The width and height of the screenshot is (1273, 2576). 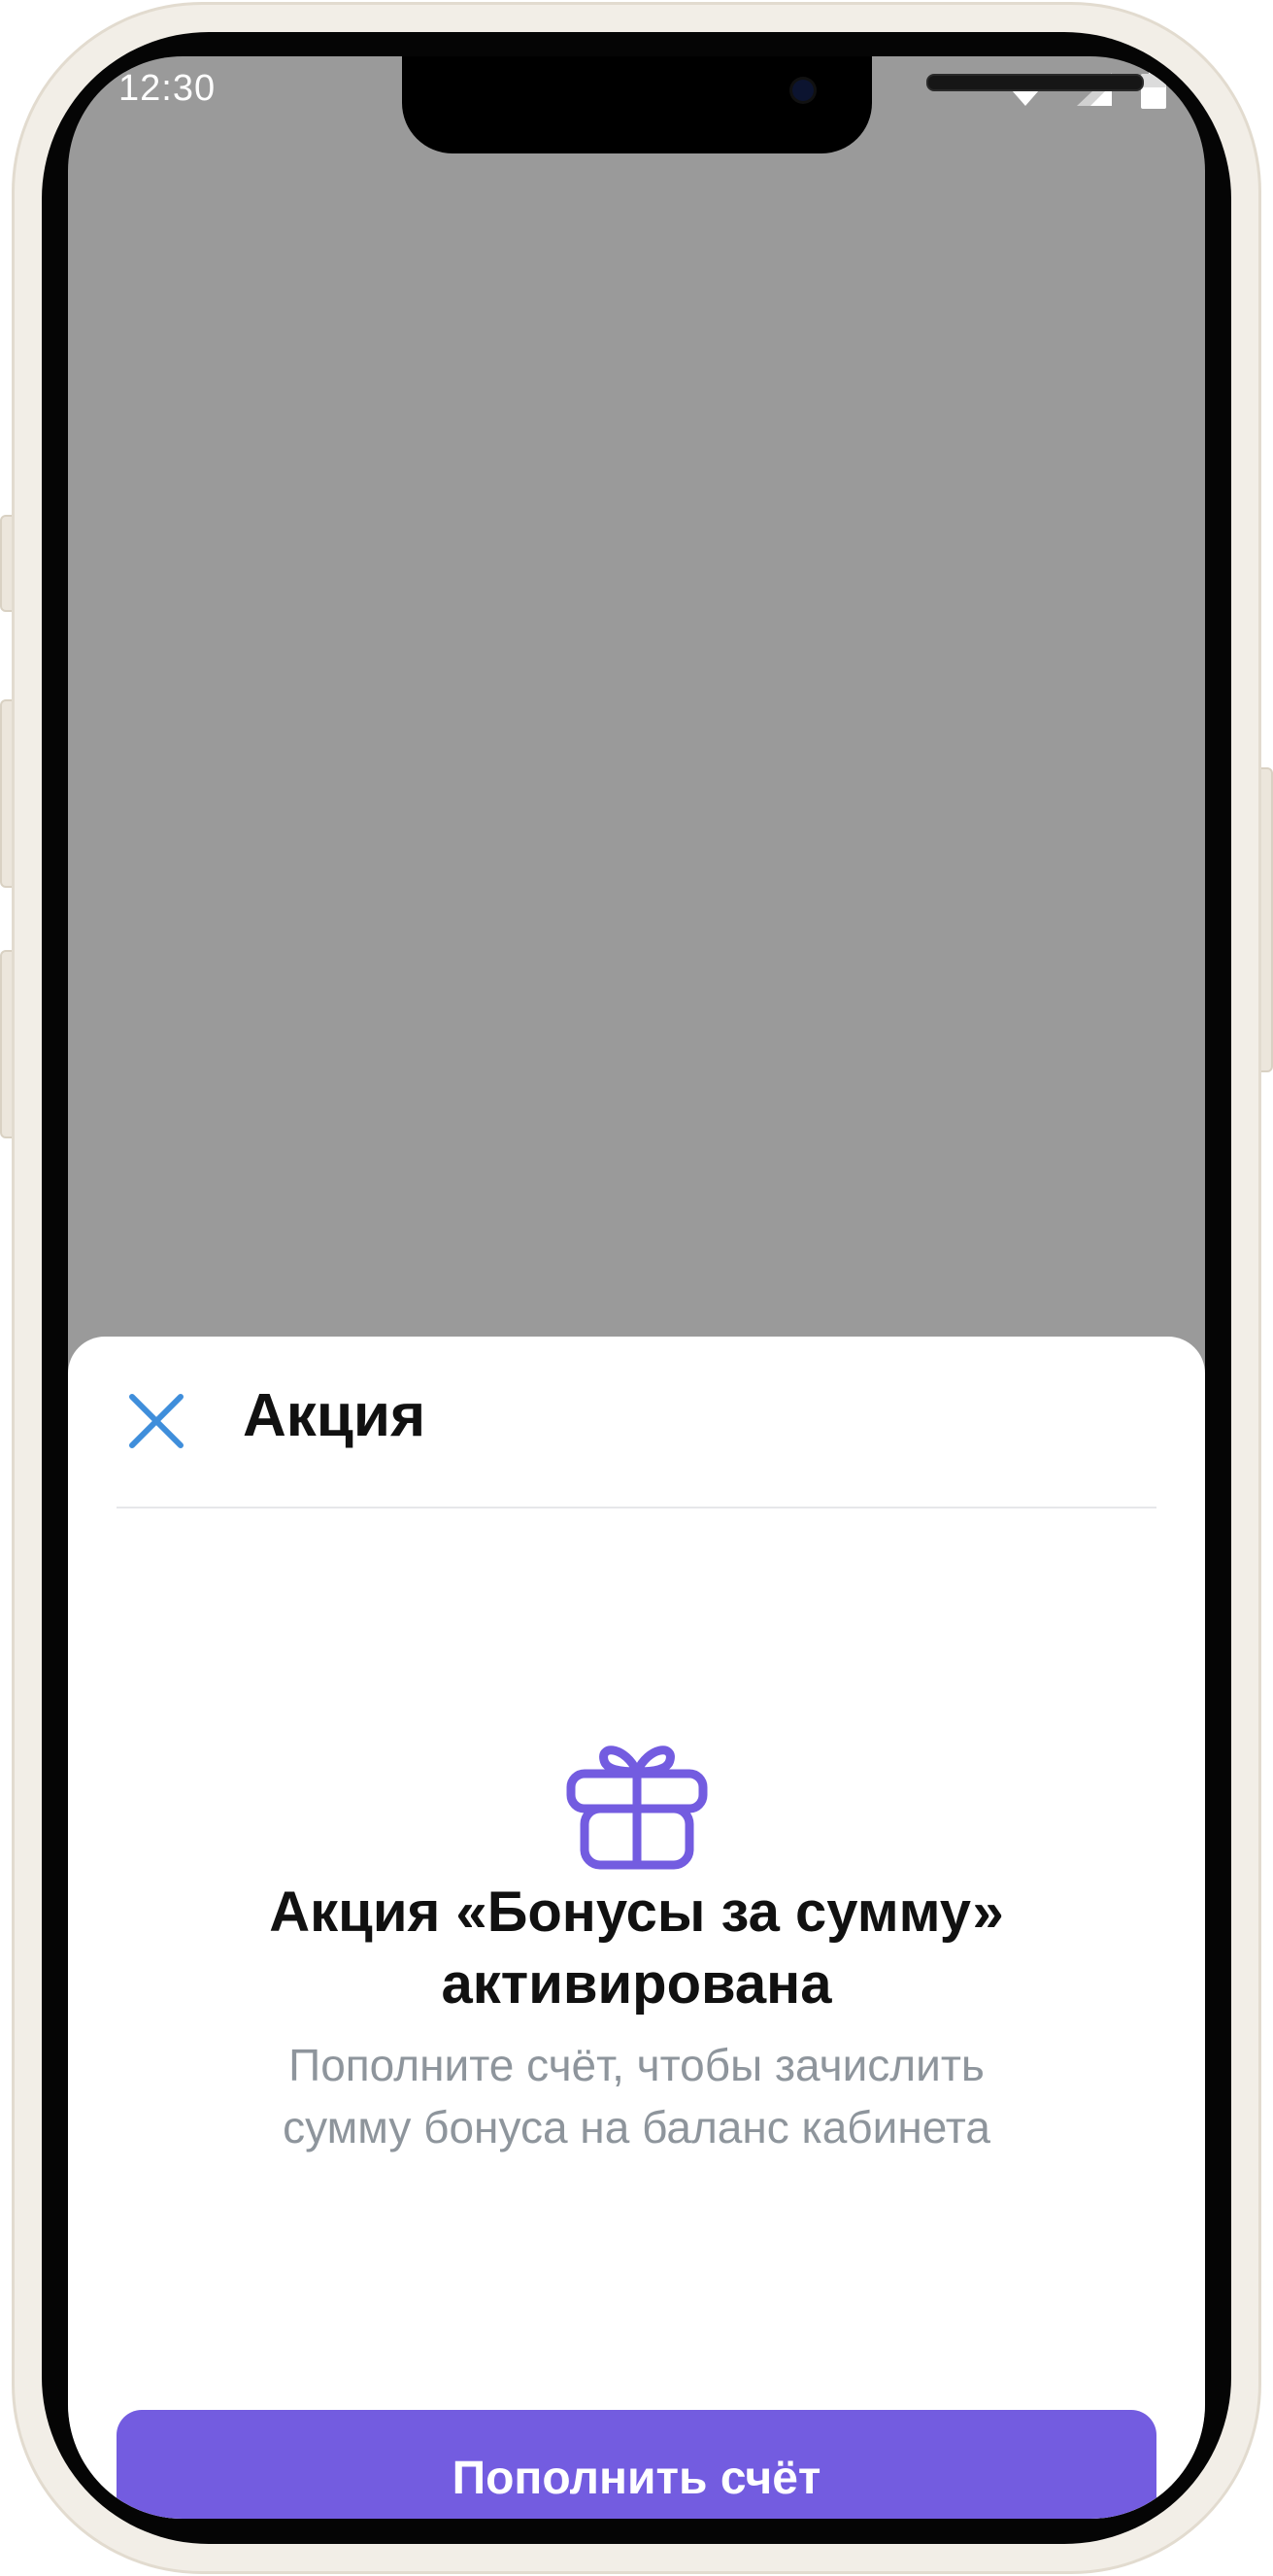 What do you see at coordinates (636, 1422) in the screenshot?
I see `sheet-header: Акция` at bounding box center [636, 1422].